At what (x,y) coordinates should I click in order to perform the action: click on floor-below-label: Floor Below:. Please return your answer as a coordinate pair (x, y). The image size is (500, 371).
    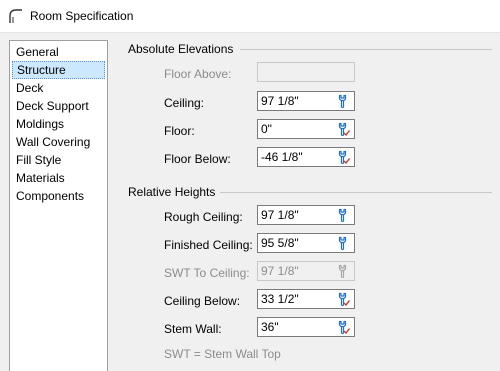
    Looking at the image, I should click on (197, 159).